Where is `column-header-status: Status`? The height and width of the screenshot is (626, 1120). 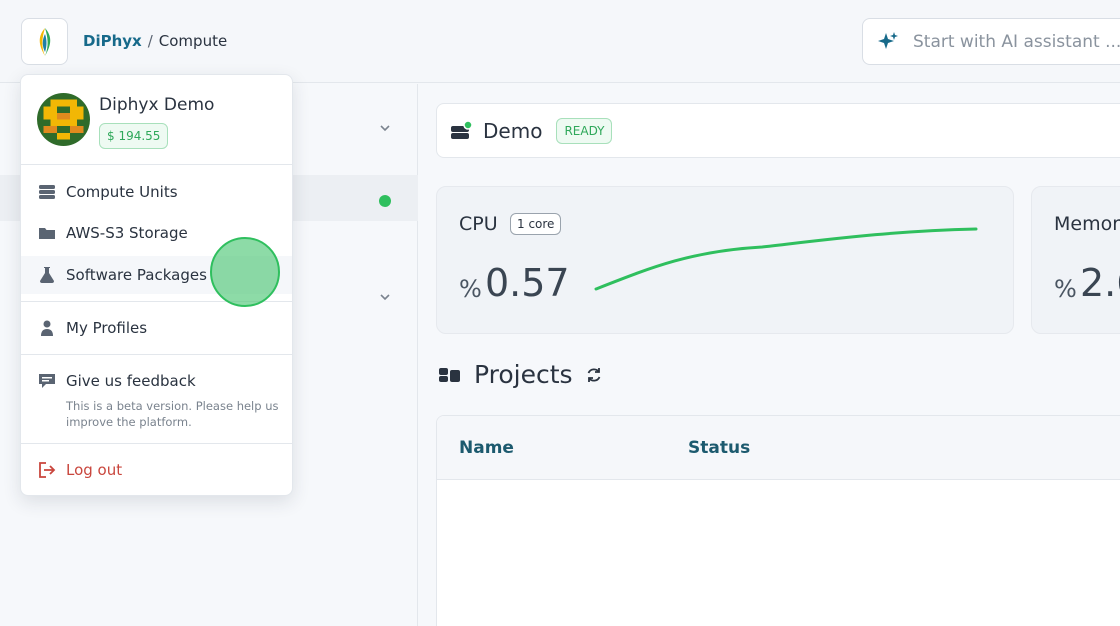
column-header-status: Status is located at coordinates (719, 448).